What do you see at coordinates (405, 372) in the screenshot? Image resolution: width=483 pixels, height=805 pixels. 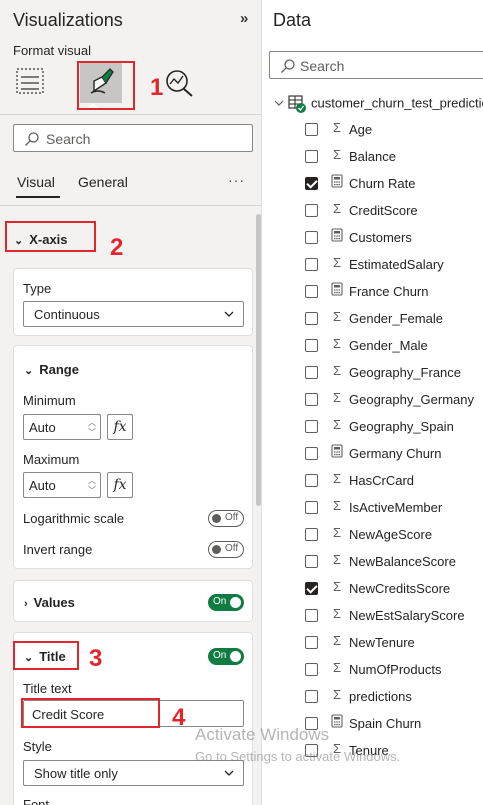 I see `field-name: Geography_France` at bounding box center [405, 372].